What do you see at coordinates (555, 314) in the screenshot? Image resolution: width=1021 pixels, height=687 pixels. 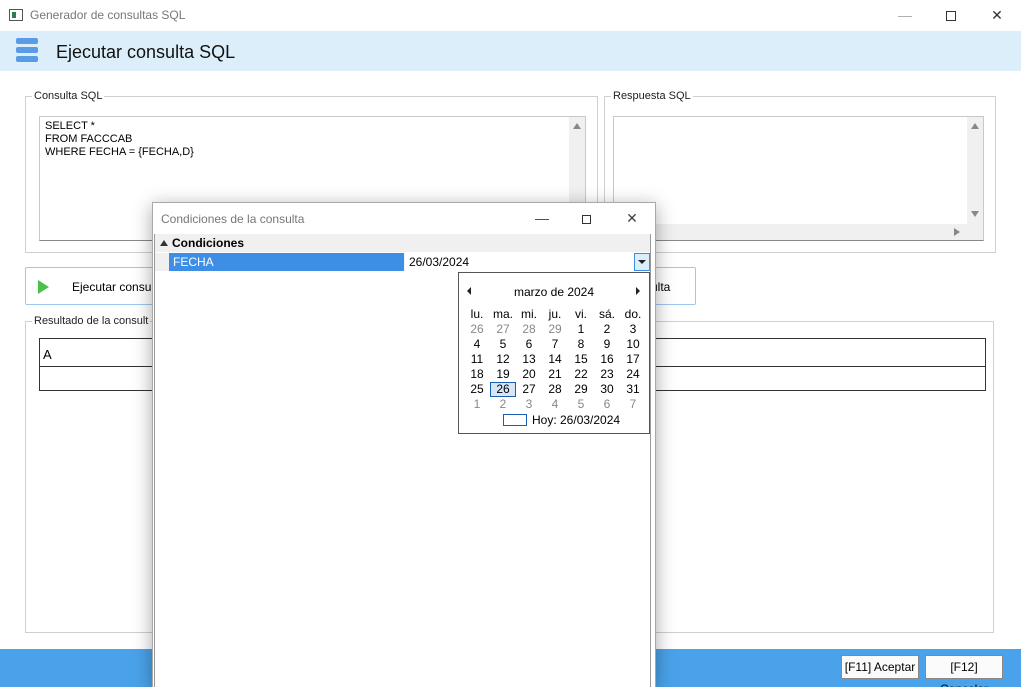 I see `weekday-header: ju.` at bounding box center [555, 314].